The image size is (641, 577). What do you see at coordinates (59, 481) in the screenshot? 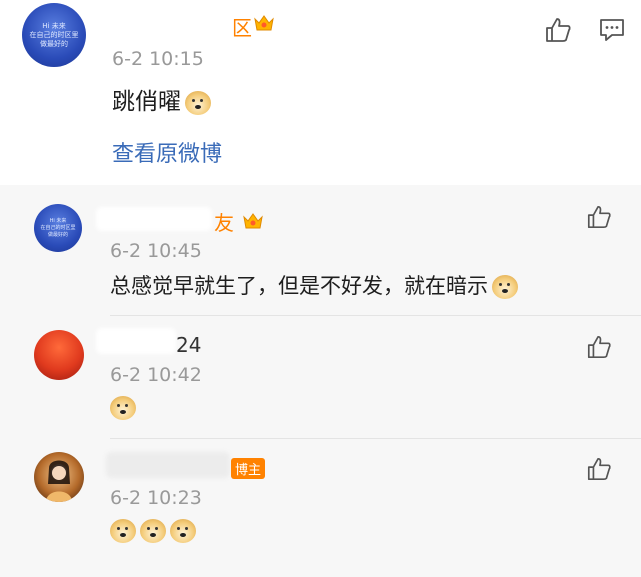
I see `person-icon` at bounding box center [59, 481].